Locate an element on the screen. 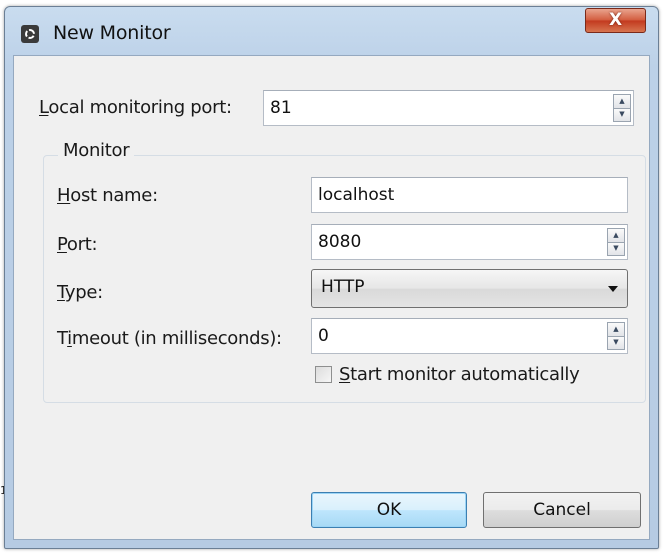  port-stepper: ▲ ▼ is located at coordinates (616, 242).